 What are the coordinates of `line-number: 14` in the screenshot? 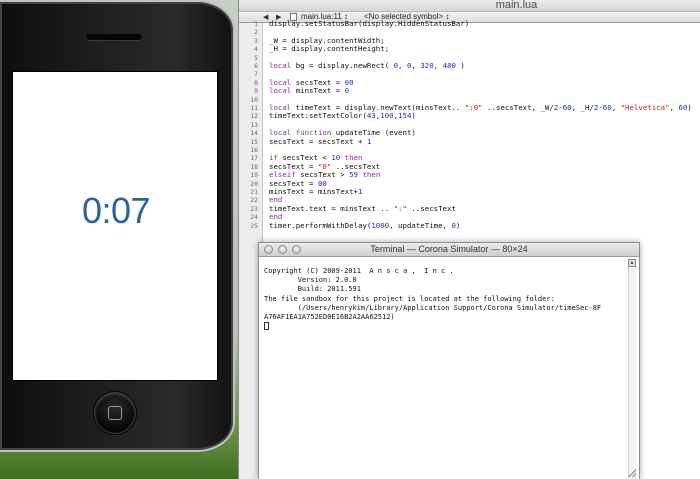 It's located at (254, 133).